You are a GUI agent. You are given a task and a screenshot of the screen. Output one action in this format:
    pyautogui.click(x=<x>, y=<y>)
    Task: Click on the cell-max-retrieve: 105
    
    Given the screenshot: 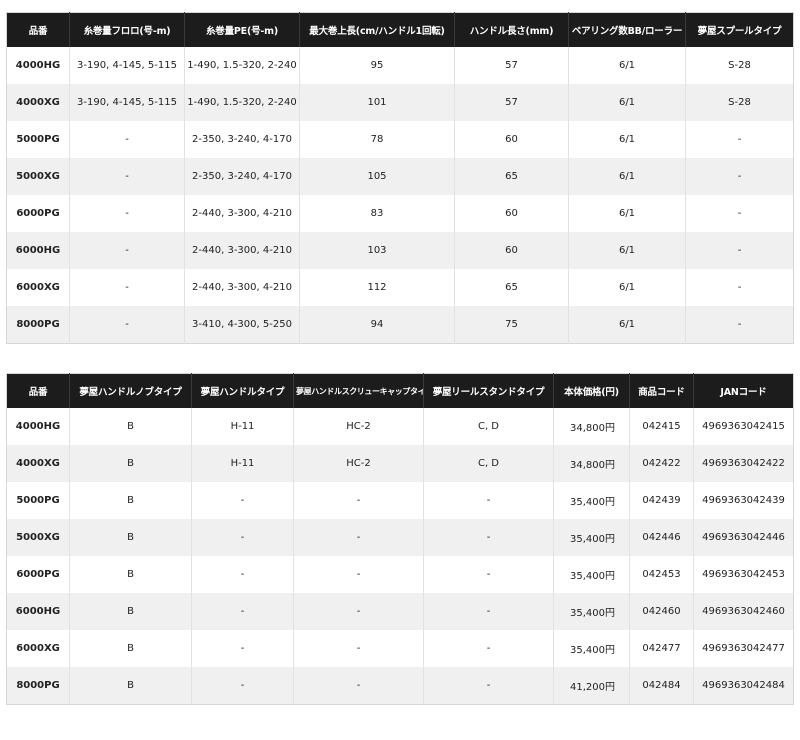 What is the action you would take?
    pyautogui.click(x=377, y=176)
    